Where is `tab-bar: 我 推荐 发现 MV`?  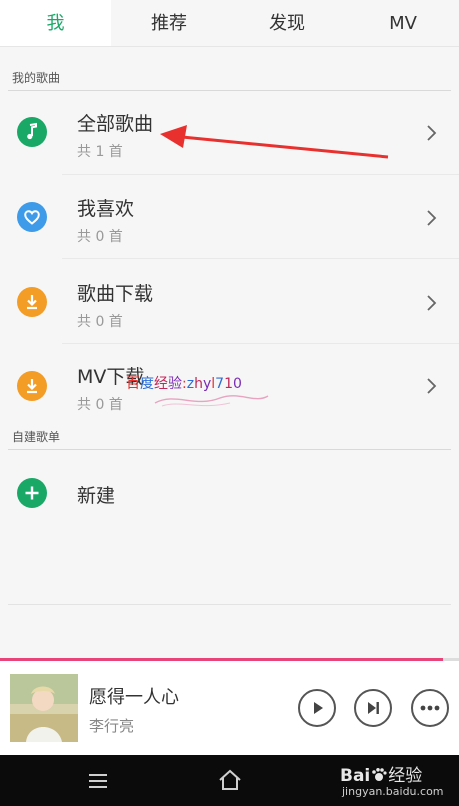 tab-bar: 我 推荐 发现 MV is located at coordinates (229, 23).